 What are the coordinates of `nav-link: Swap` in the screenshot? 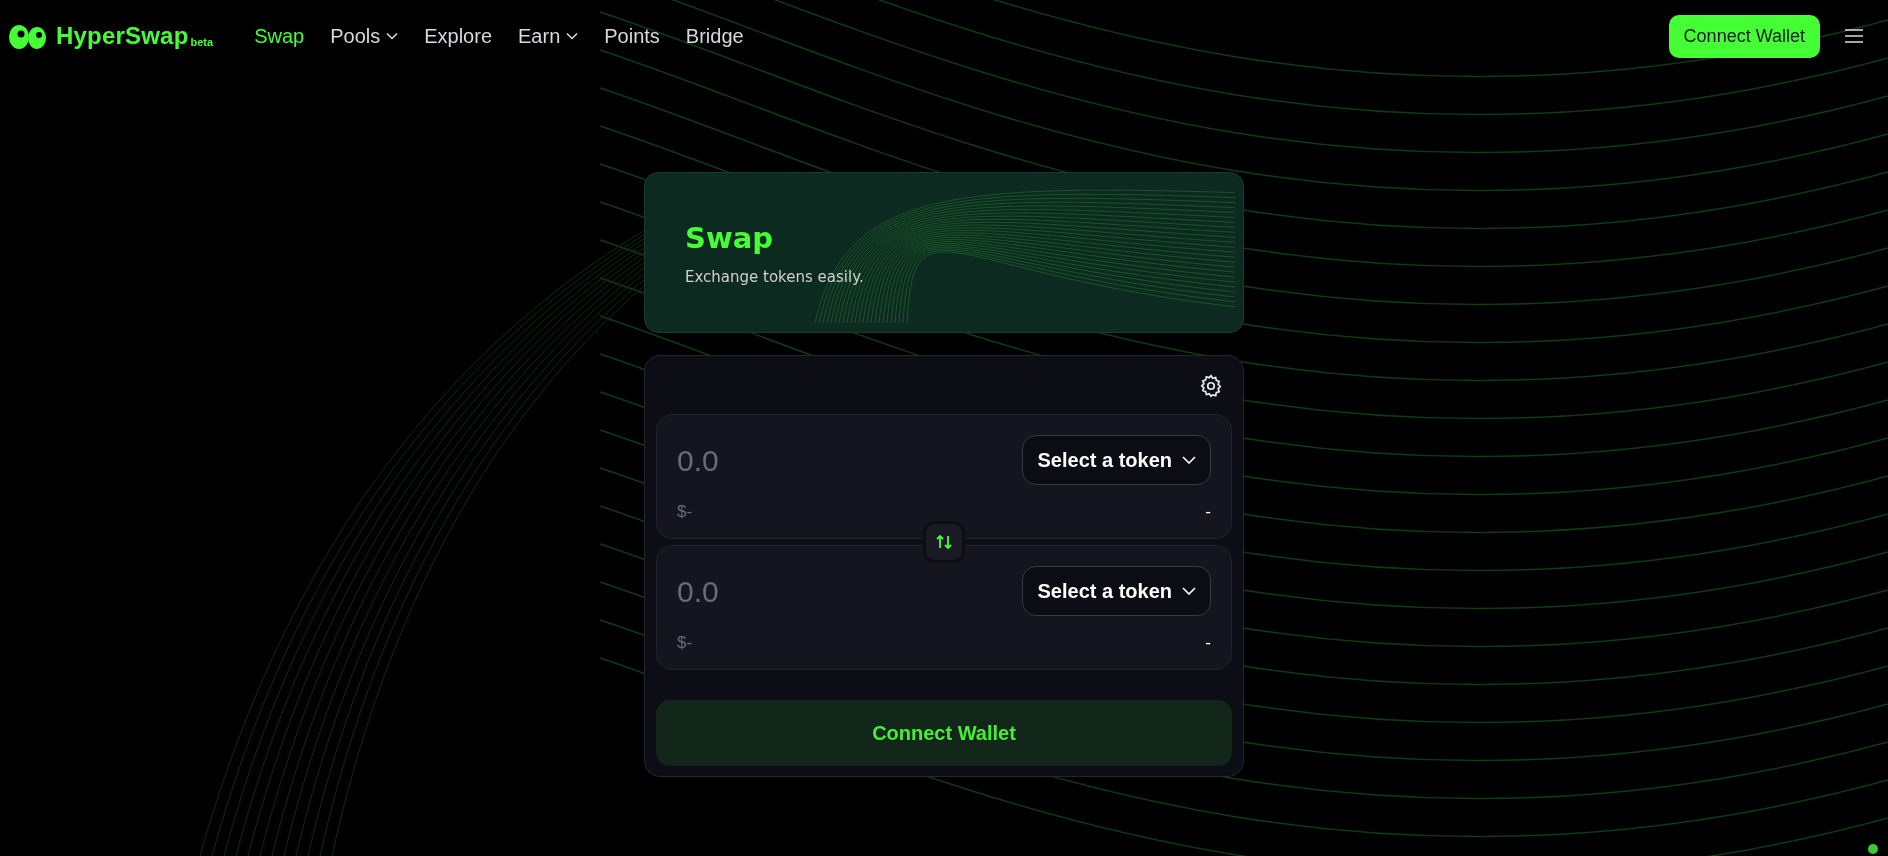 It's located at (279, 36).